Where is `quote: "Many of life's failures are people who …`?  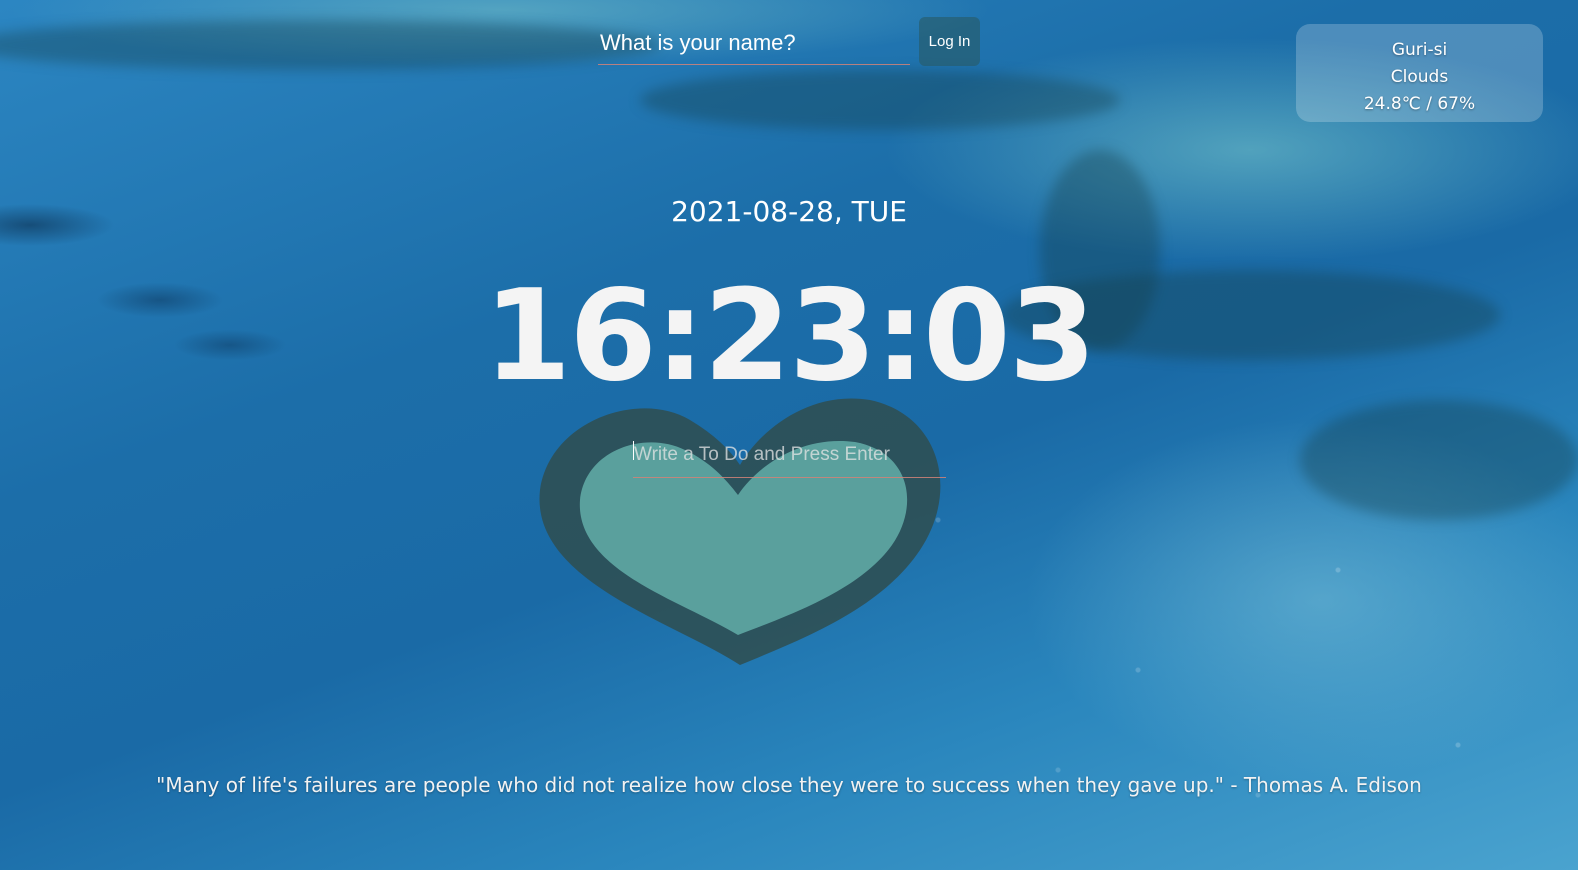
quote: "Many of life's failures are people who … is located at coordinates (789, 785).